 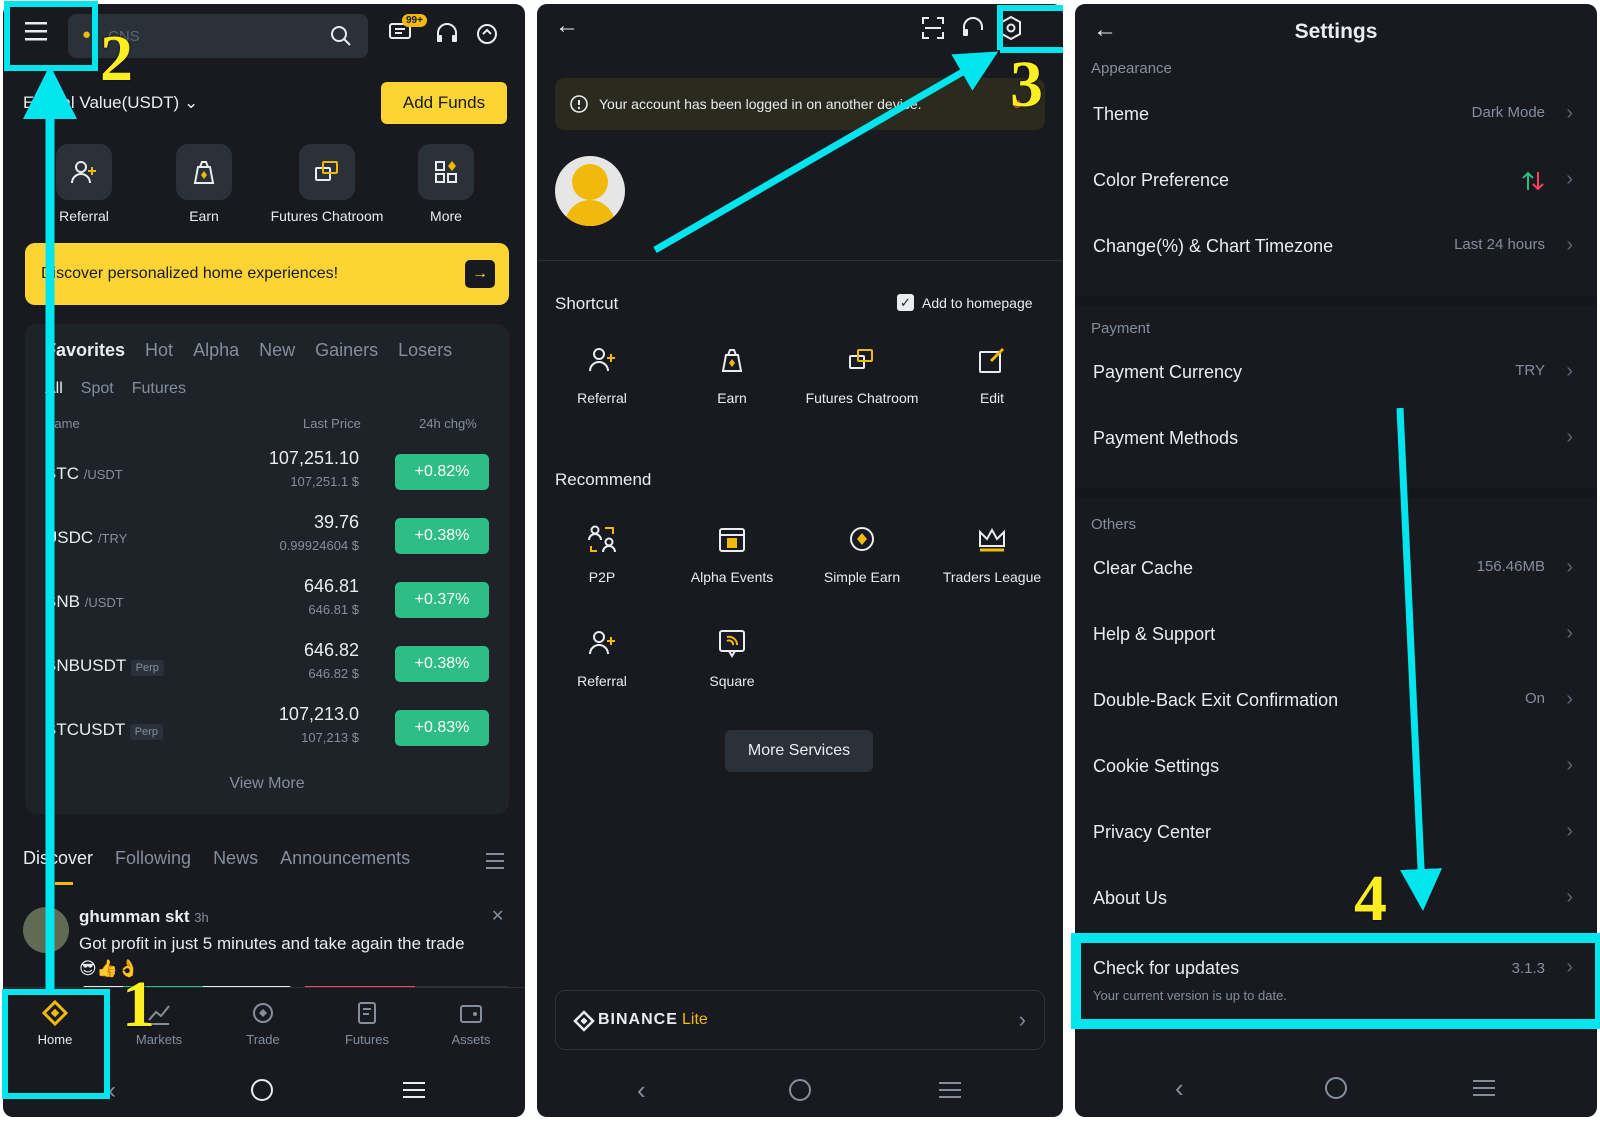 What do you see at coordinates (267, 474) in the screenshot?
I see `table-row: BTC /USDT 107,251.10 107,251.1 $ +0.82%` at bounding box center [267, 474].